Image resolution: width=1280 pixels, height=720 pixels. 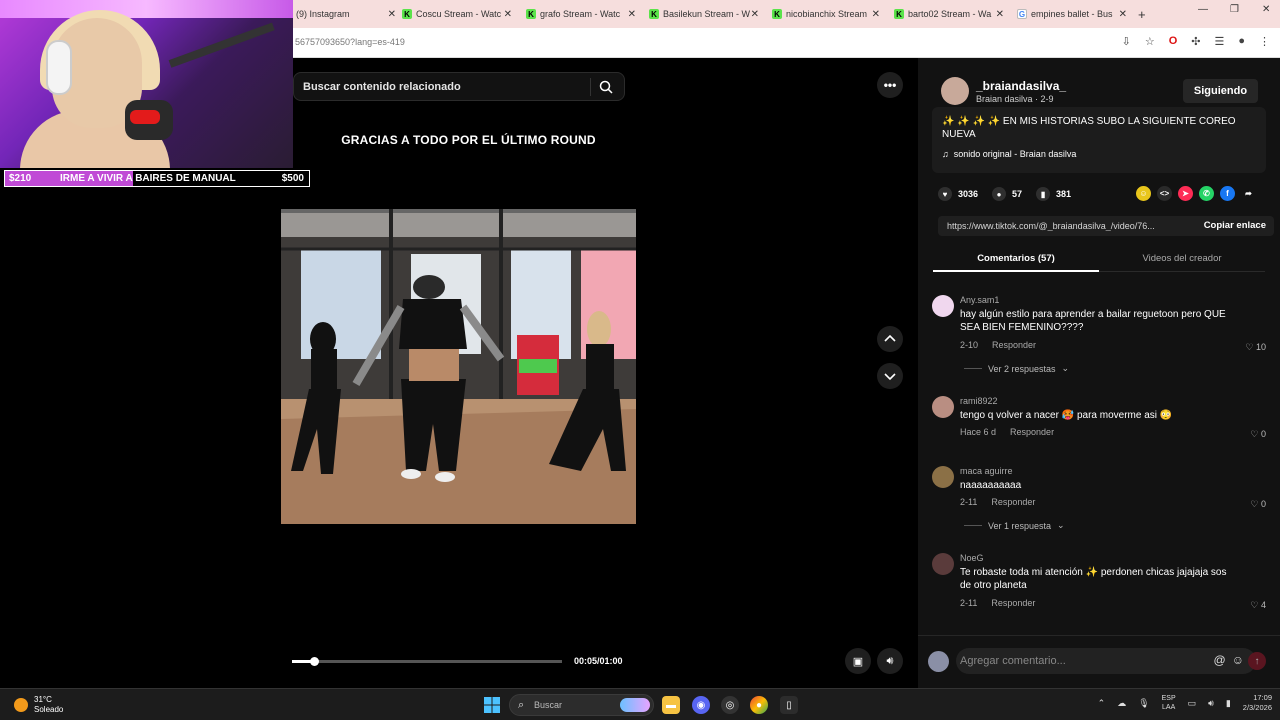 I want to click on profile-avatar-icon: ●, so click(x=1241, y=41).